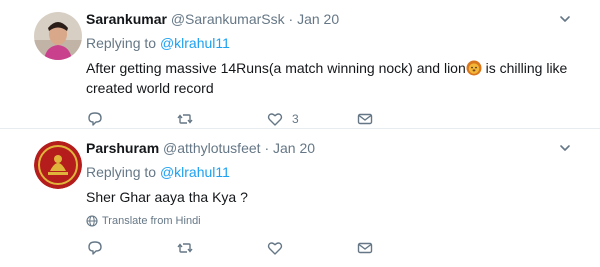 This screenshot has height=267, width=600. What do you see at coordinates (122, 148) in the screenshot?
I see `display-name: Parshuram` at bounding box center [122, 148].